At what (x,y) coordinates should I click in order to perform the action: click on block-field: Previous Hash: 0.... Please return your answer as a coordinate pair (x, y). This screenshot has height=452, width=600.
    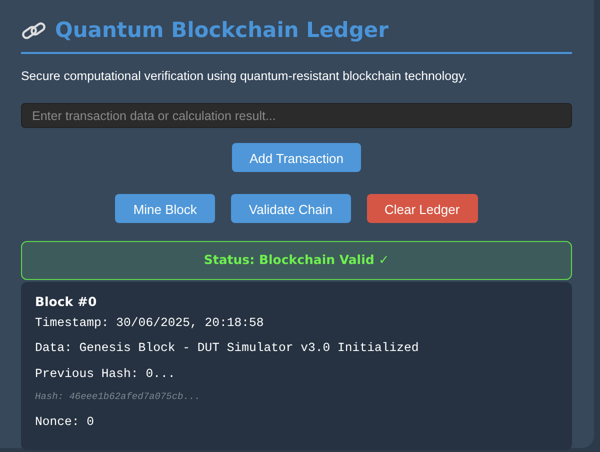
    Looking at the image, I should click on (296, 374).